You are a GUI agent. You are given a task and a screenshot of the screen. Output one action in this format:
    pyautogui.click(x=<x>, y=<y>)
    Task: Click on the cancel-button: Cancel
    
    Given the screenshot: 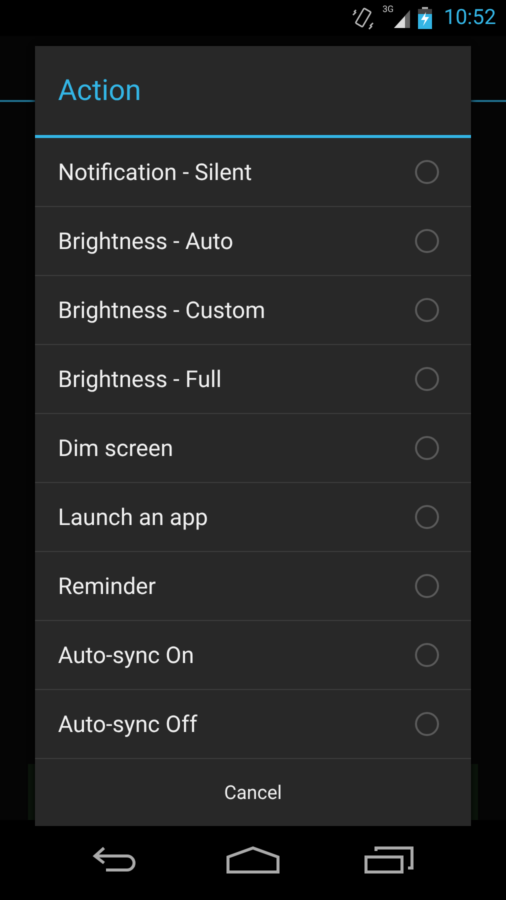 What is the action you would take?
    pyautogui.click(x=253, y=792)
    